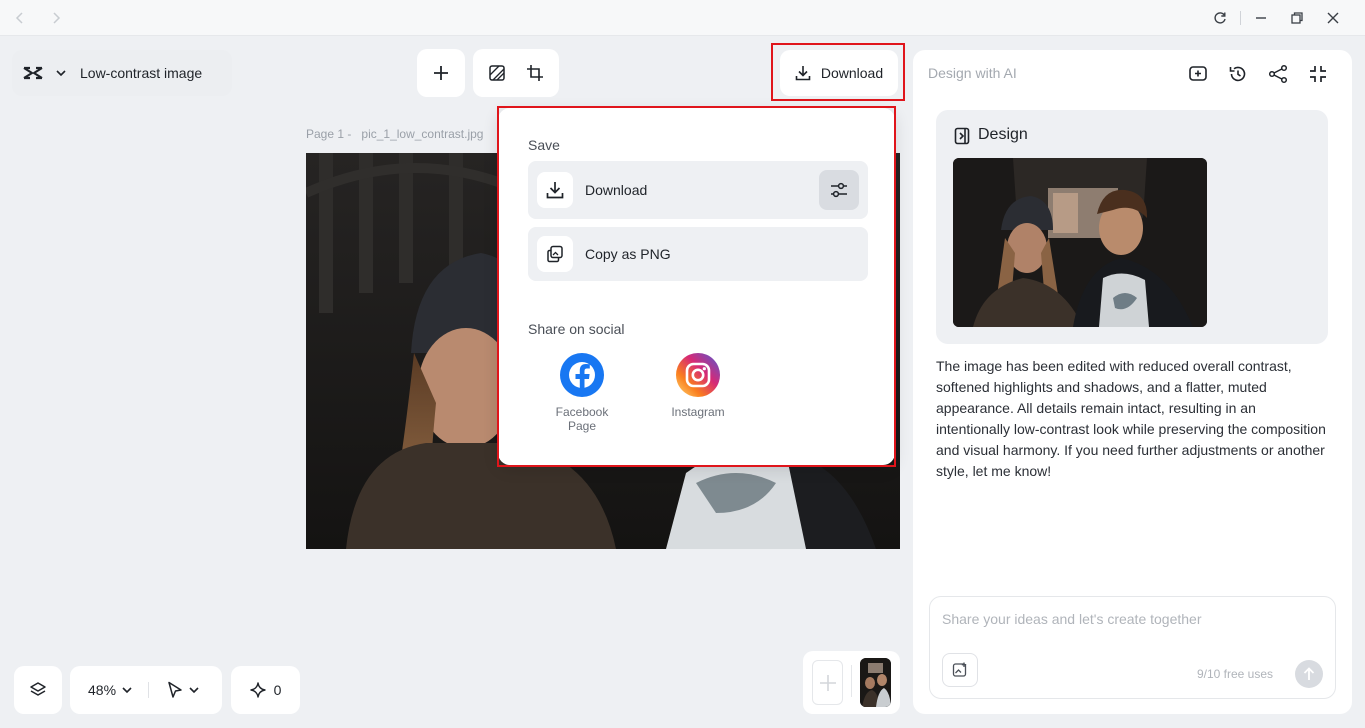 The height and width of the screenshot is (728, 1365). Describe the element at coordinates (1080, 242) in the screenshot. I see `design-thumbnail` at that location.